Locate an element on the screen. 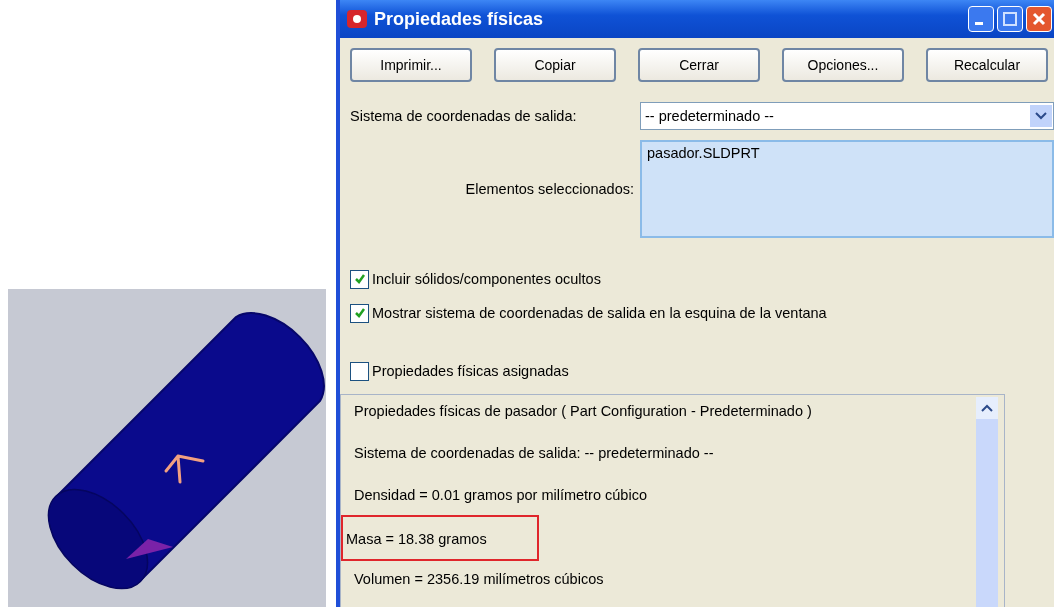 This screenshot has height=607, width=1054. scrollbar is located at coordinates (987, 502).